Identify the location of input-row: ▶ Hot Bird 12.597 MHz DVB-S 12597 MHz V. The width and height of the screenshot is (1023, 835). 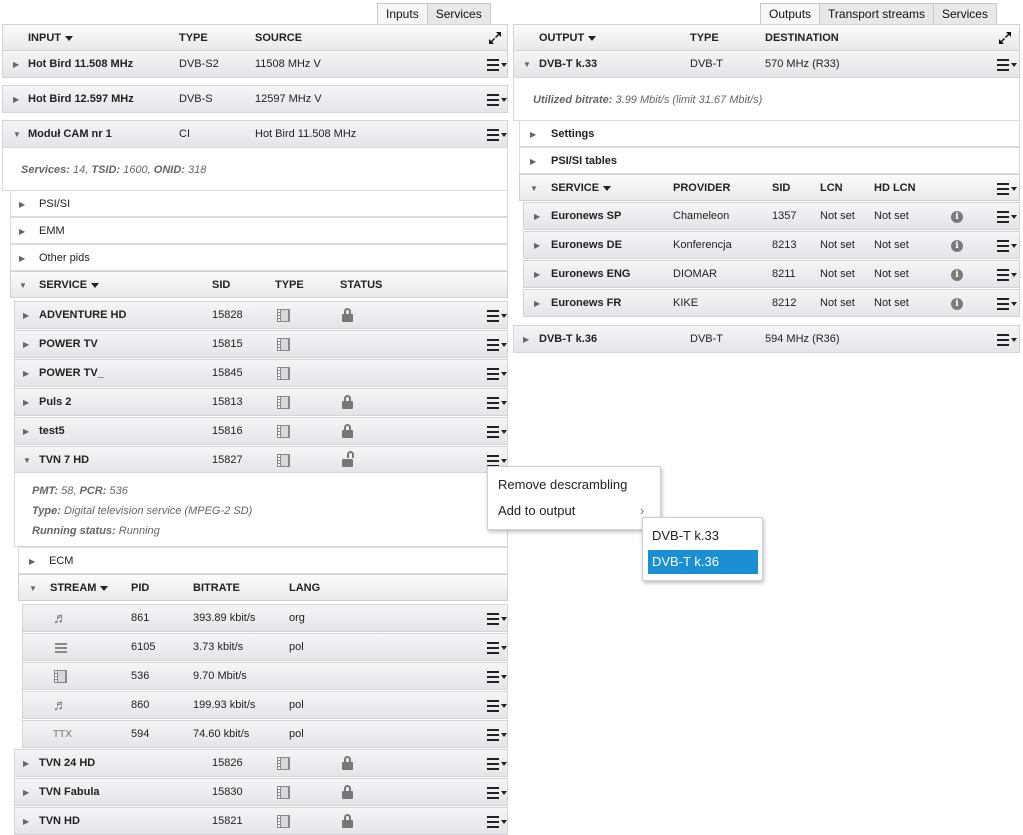
(255, 99).